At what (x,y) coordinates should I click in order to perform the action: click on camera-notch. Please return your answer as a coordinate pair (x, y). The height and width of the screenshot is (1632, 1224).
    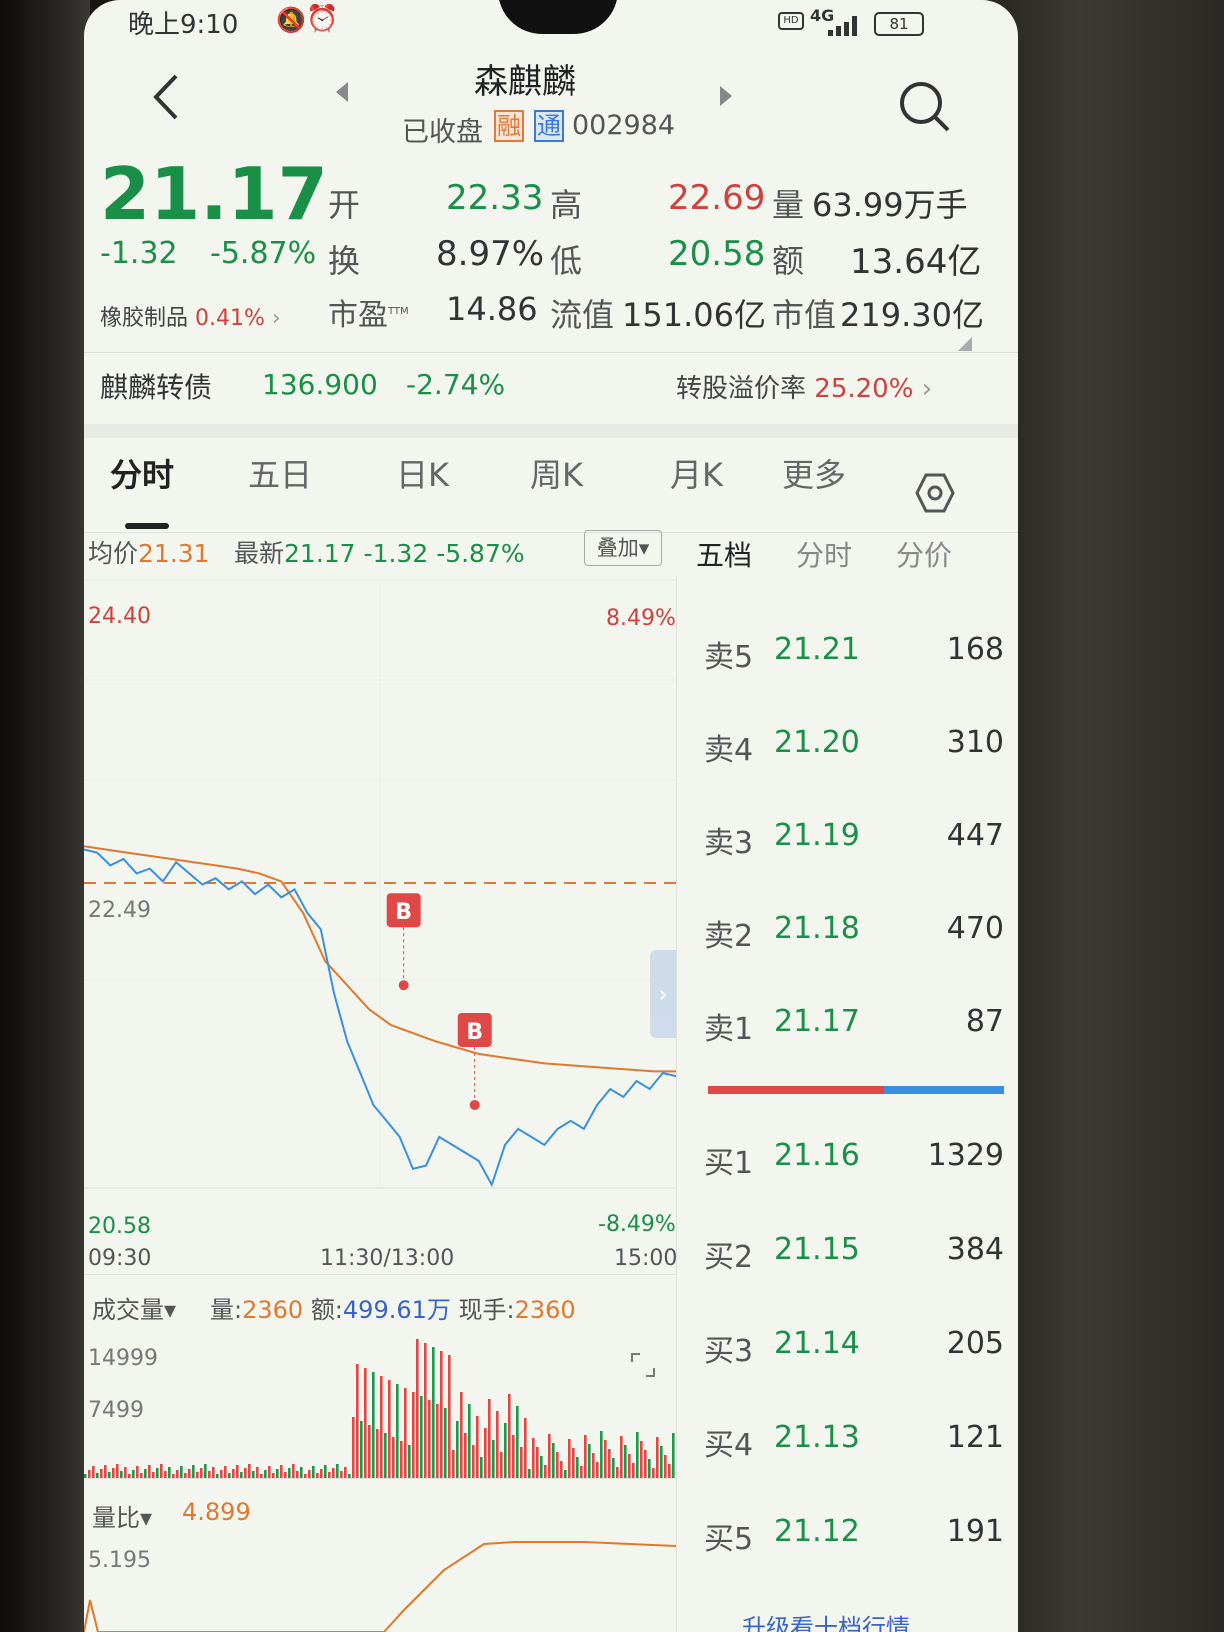
    Looking at the image, I should click on (558, 17).